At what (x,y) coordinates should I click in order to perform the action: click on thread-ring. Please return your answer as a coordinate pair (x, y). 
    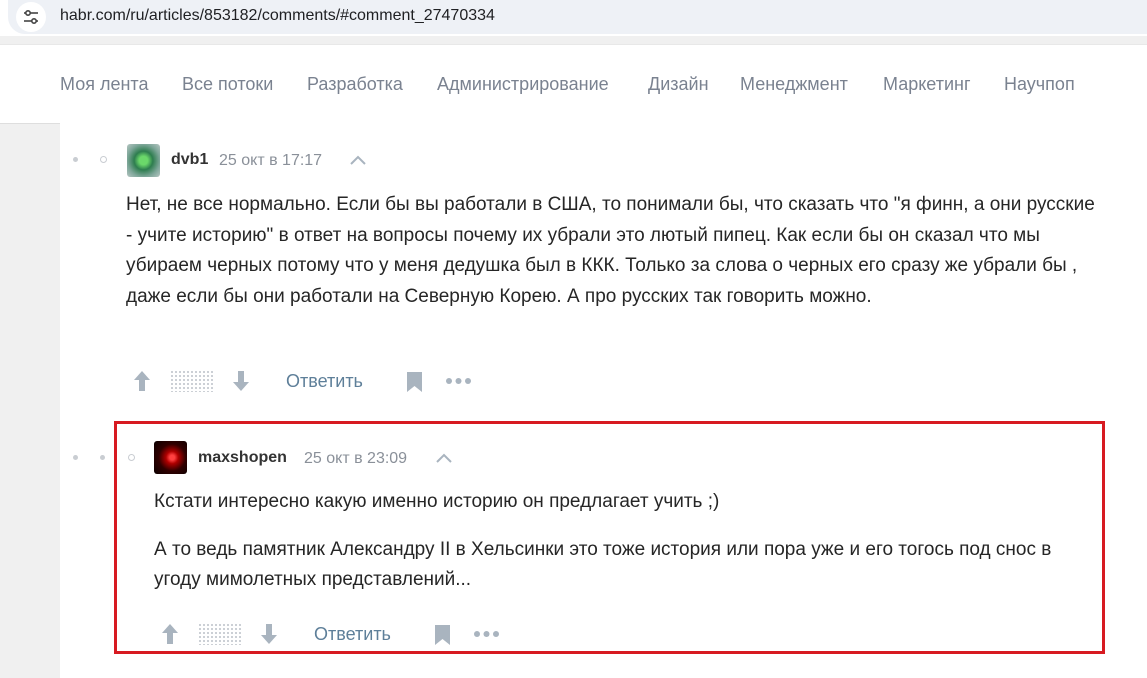
    Looking at the image, I should click on (103, 159).